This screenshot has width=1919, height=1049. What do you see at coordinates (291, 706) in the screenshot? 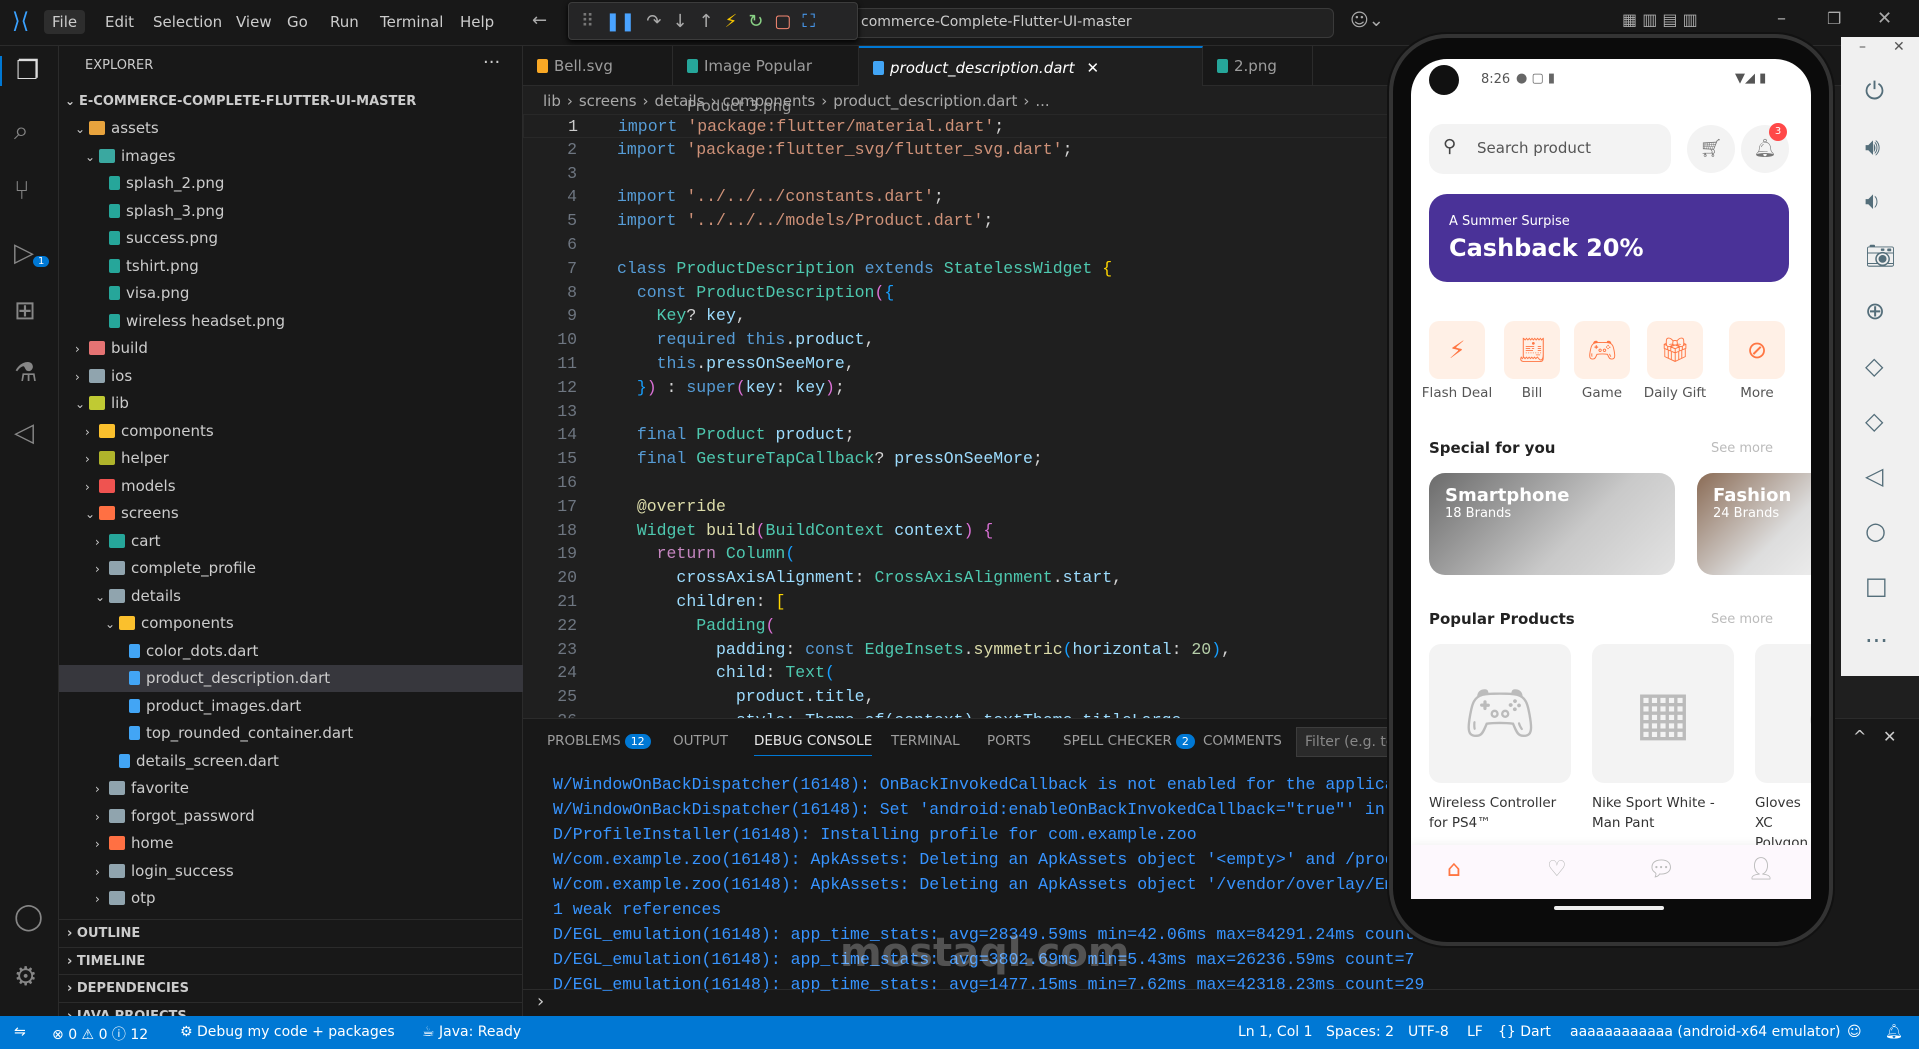
I see `file-product_images.dart: product_images.dart` at bounding box center [291, 706].